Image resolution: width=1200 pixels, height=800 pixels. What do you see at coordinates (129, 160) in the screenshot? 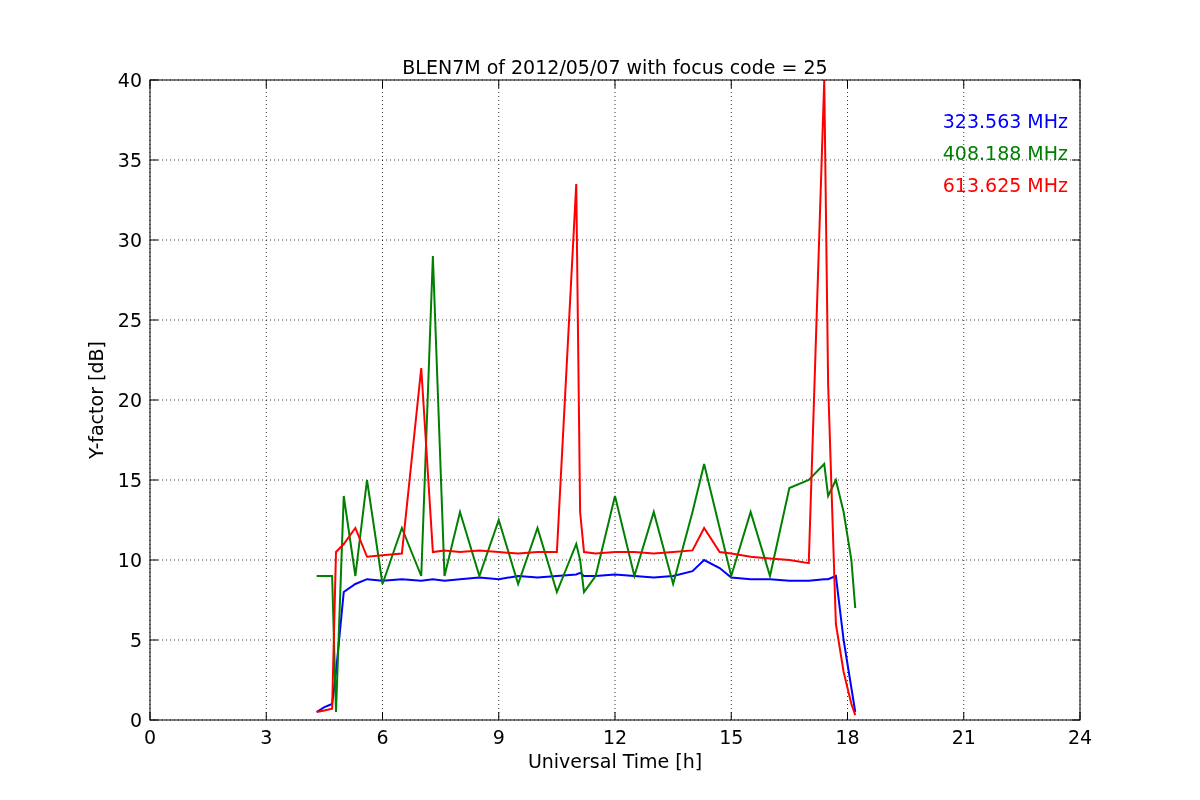
I see `y-tick-label: 35` at bounding box center [129, 160].